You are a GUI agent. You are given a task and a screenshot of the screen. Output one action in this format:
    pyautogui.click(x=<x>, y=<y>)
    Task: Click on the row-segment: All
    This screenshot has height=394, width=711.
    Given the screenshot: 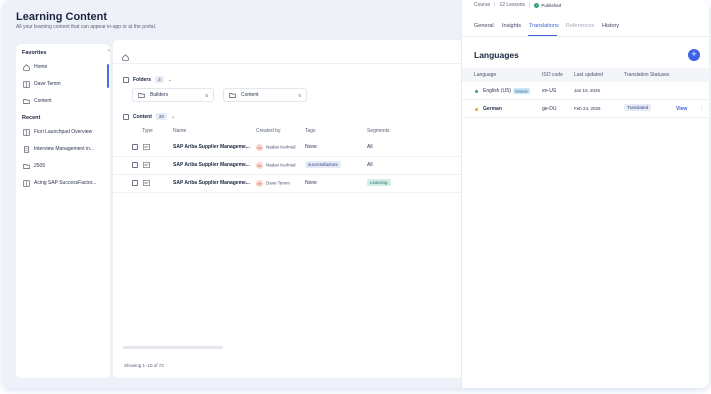 What is the action you would take?
    pyautogui.click(x=370, y=165)
    